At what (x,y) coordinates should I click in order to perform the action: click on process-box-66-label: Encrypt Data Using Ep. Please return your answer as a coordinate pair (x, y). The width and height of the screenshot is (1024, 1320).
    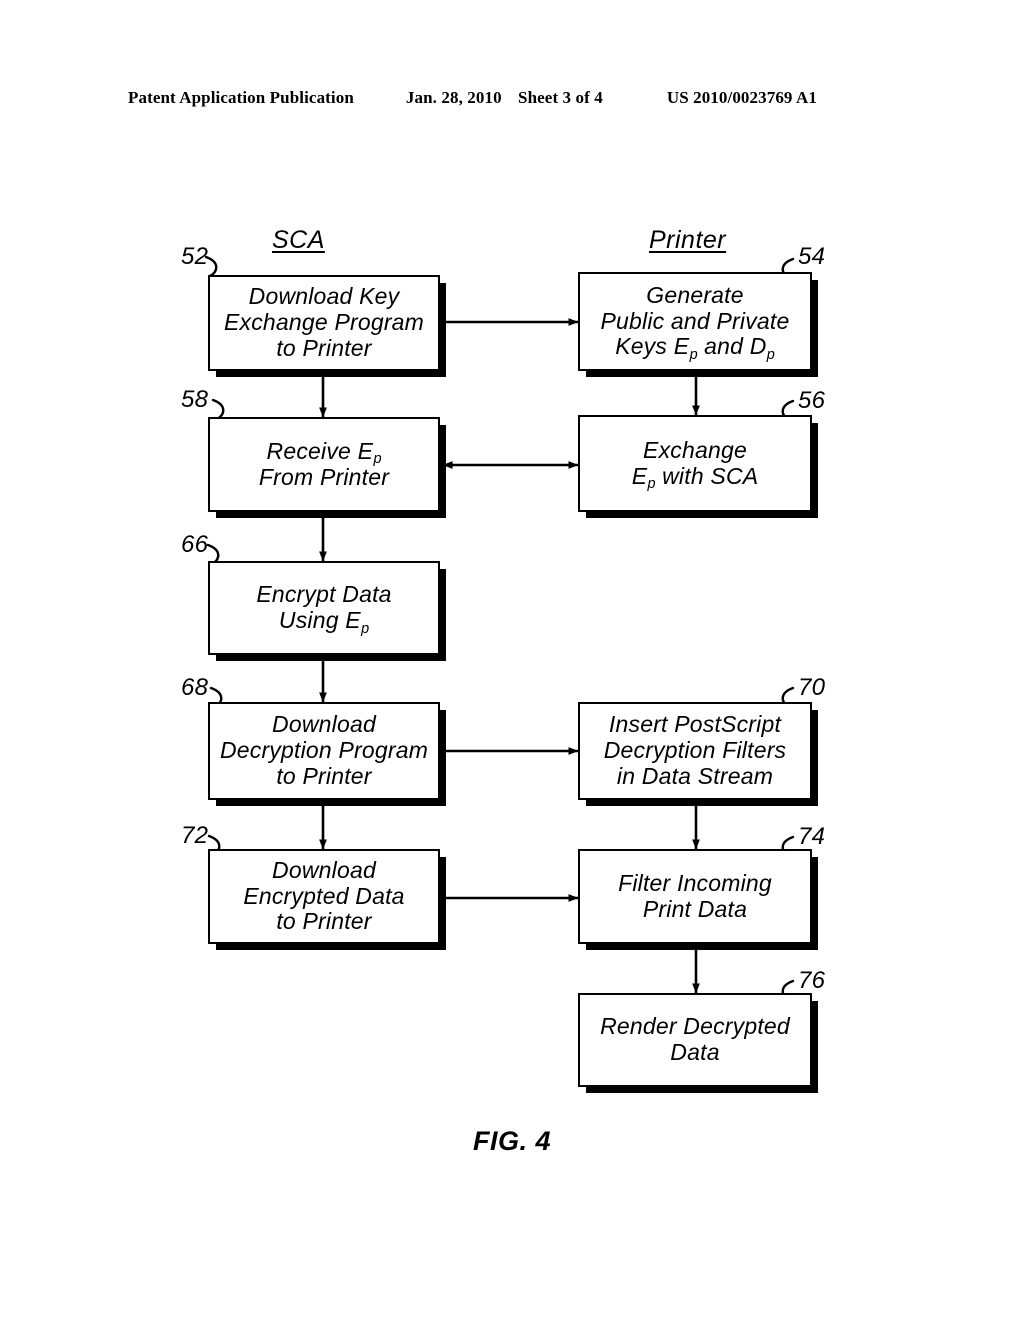
    Looking at the image, I should click on (324, 609).